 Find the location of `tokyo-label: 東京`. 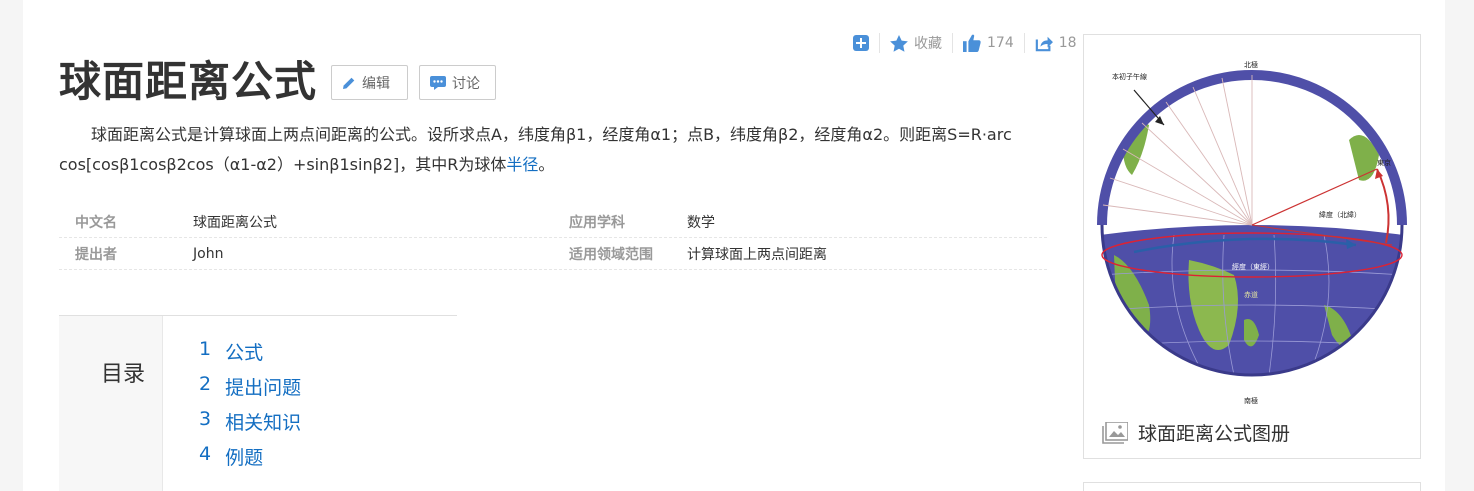

tokyo-label: 東京 is located at coordinates (1384, 162).